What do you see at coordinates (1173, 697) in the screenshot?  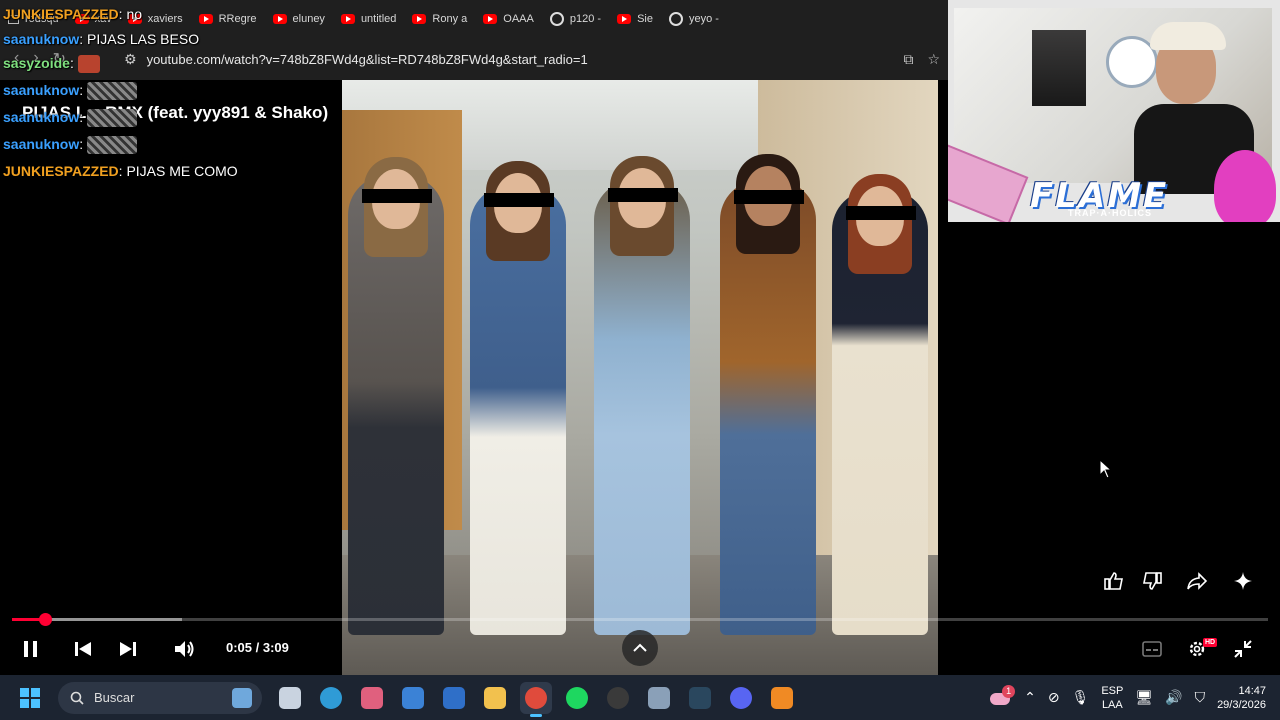 I see `speaker-icon: 🔊` at bounding box center [1173, 697].